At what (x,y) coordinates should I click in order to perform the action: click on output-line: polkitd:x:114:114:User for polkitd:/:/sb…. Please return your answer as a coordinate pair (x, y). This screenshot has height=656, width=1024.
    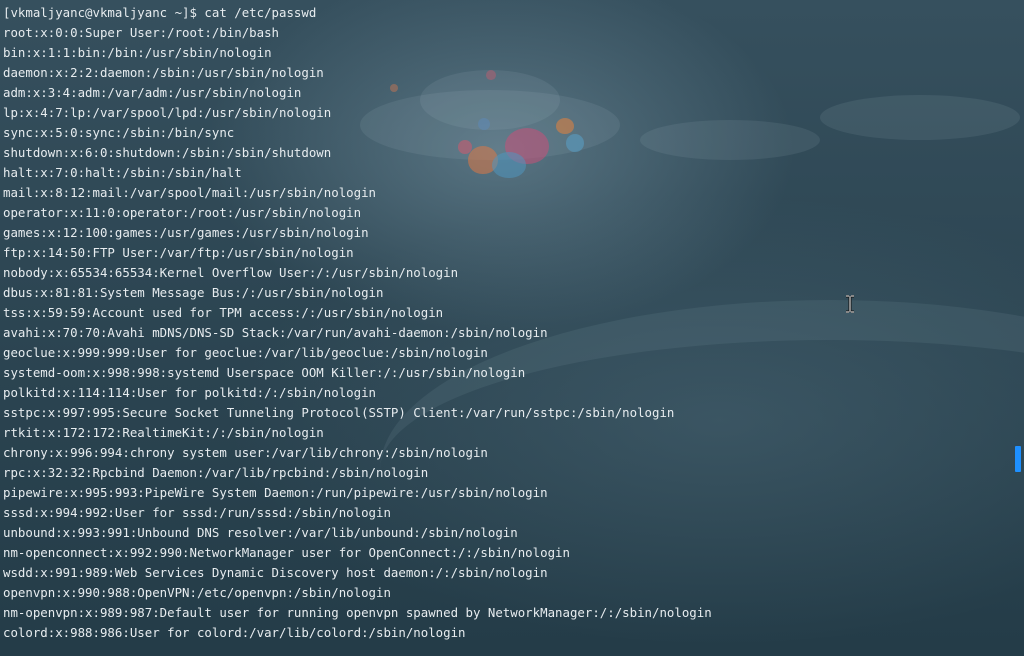
    Looking at the image, I should click on (189, 392).